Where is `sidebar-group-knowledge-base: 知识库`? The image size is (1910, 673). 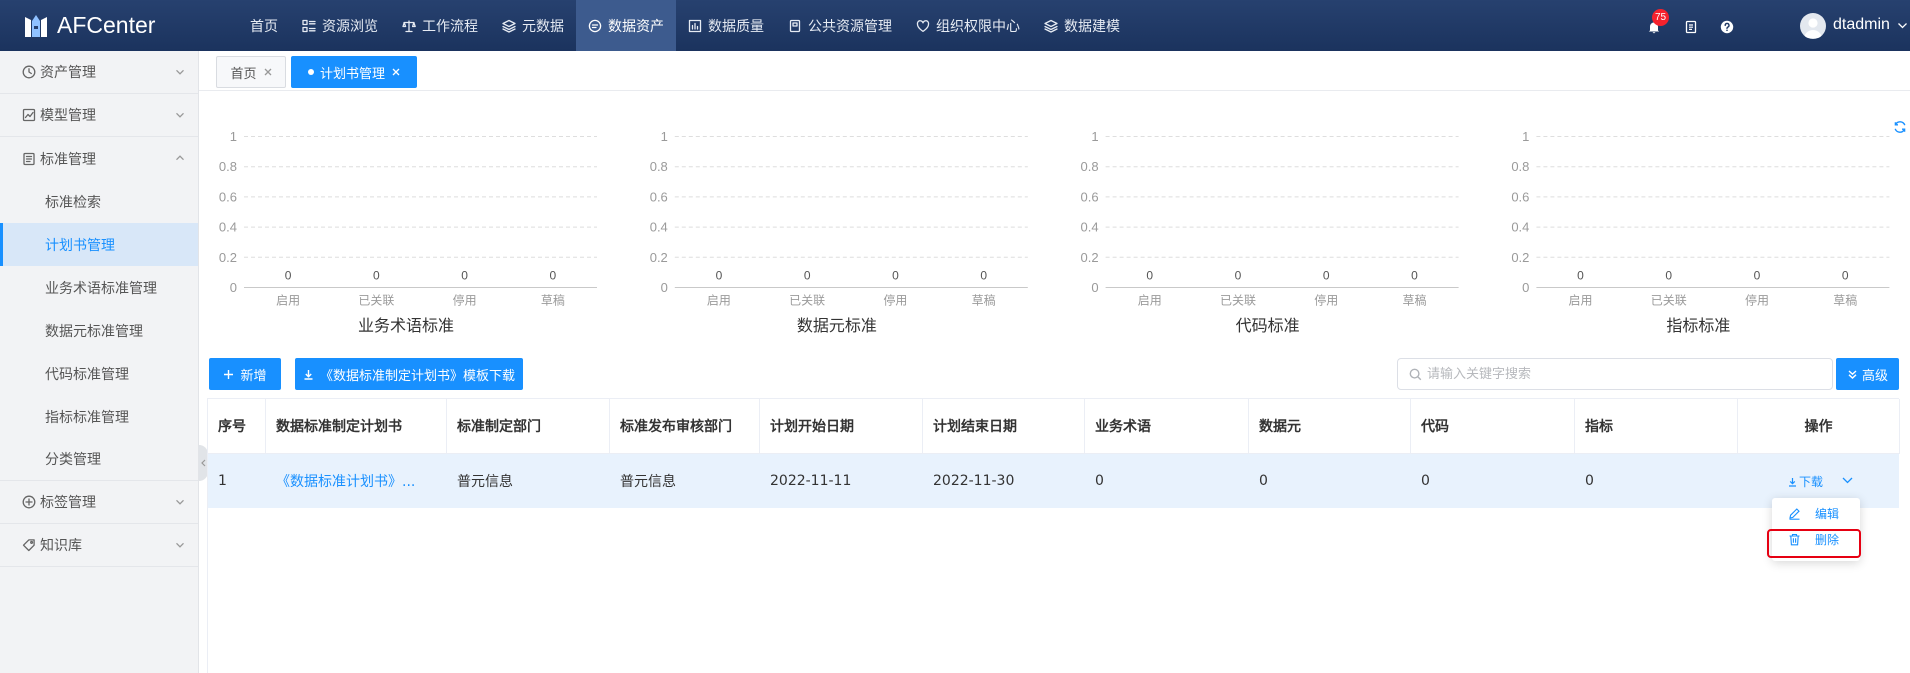 sidebar-group-knowledge-base: 知识库 is located at coordinates (99, 545).